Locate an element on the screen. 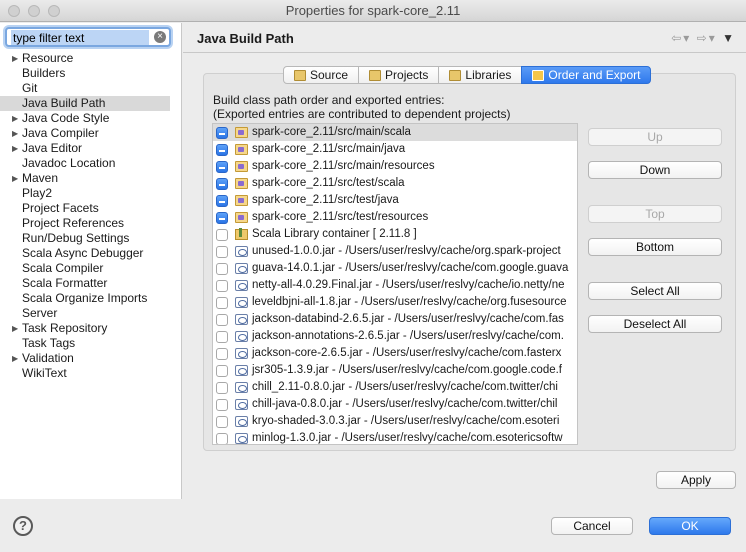 The image size is (746, 552). sidebar-item: Run/Debug Settings is located at coordinates (90, 238).